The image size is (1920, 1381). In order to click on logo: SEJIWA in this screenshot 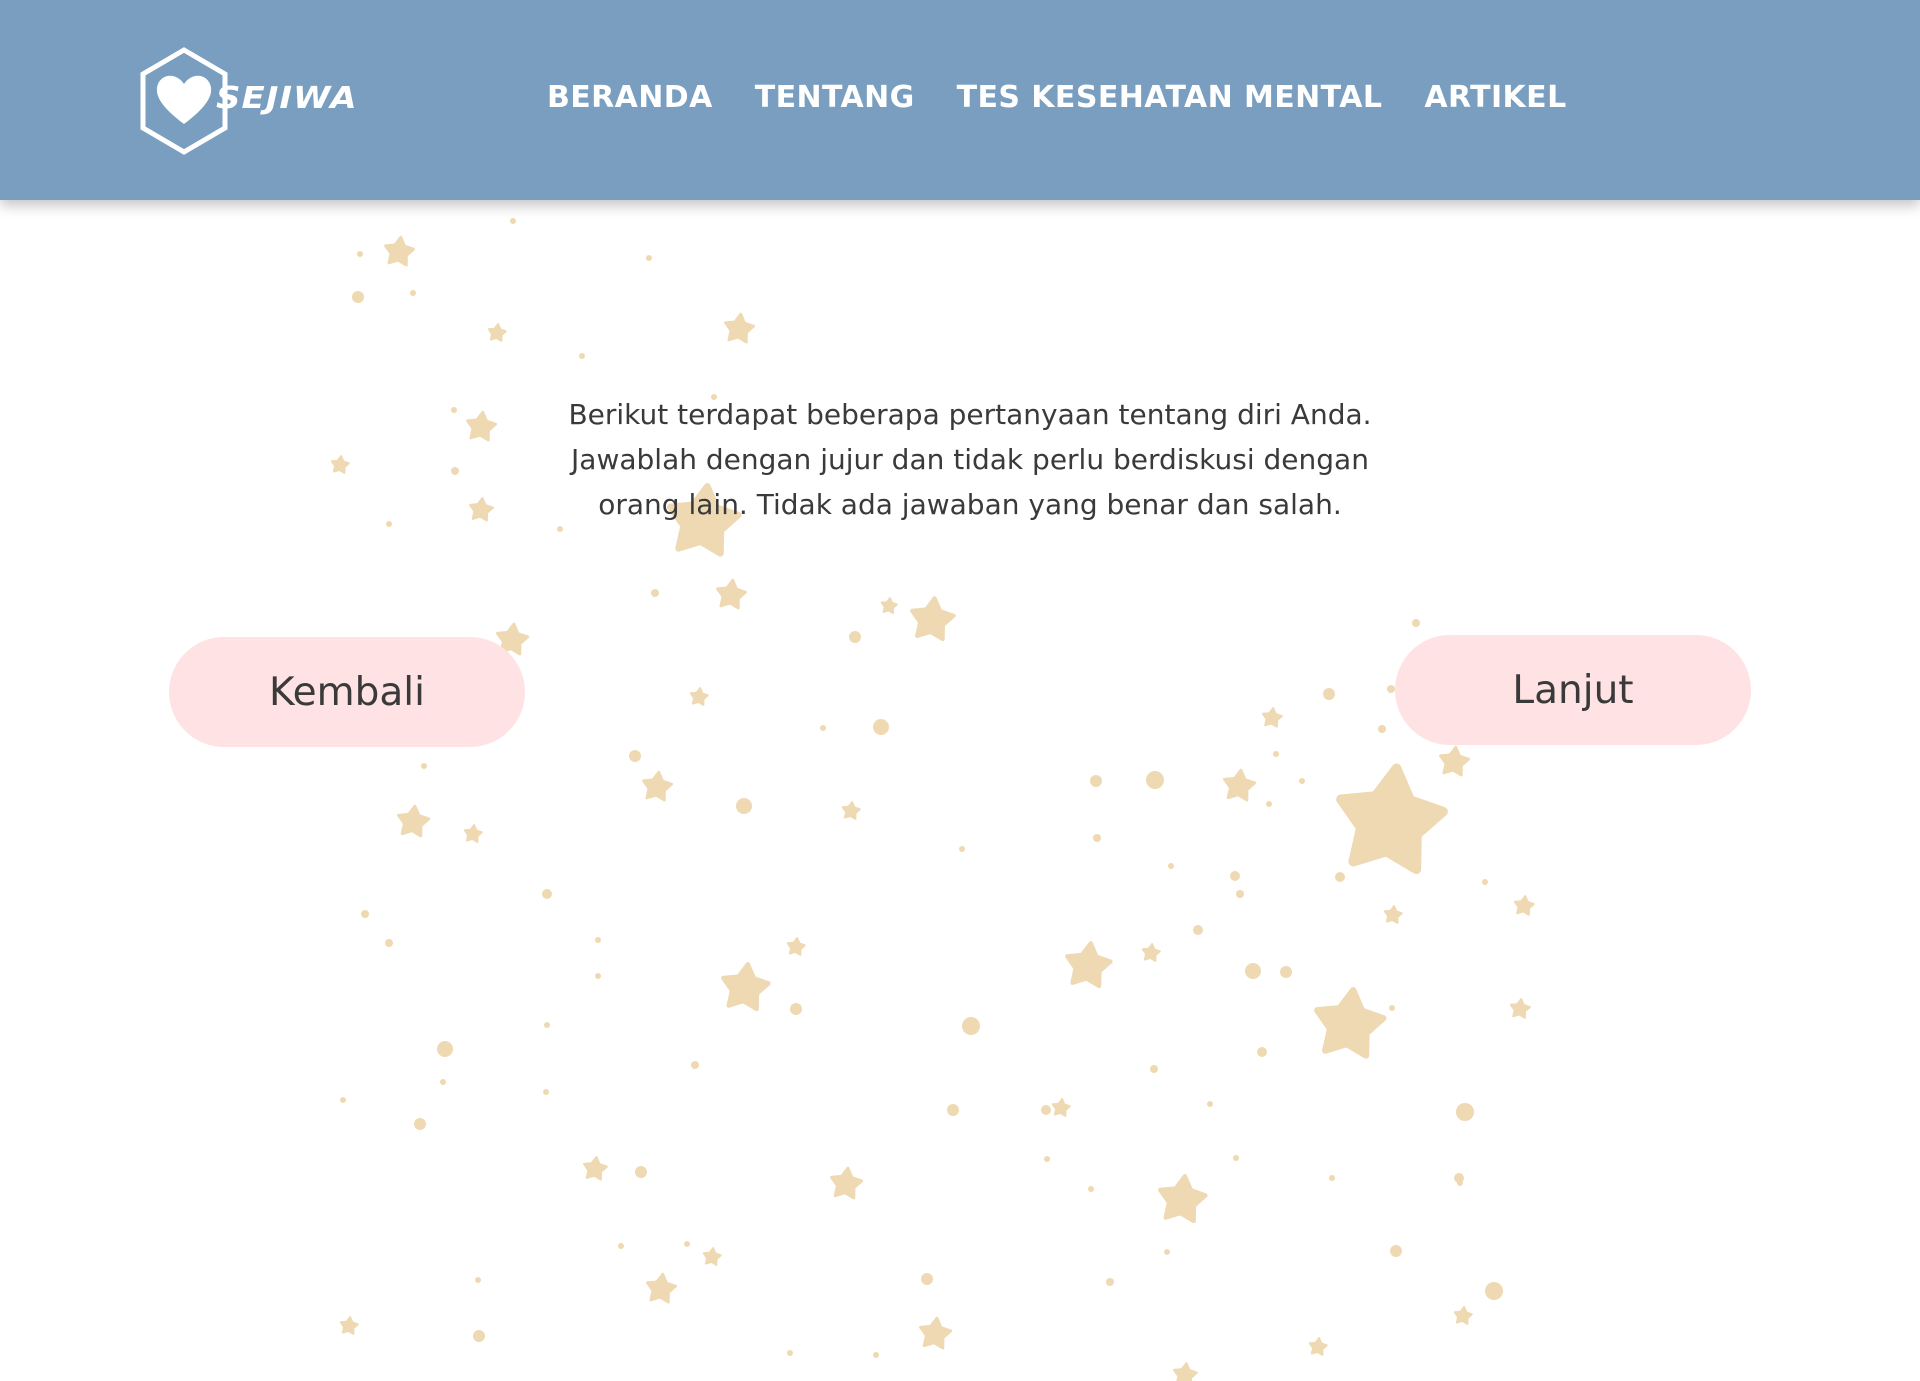, I will do `click(251, 101)`.